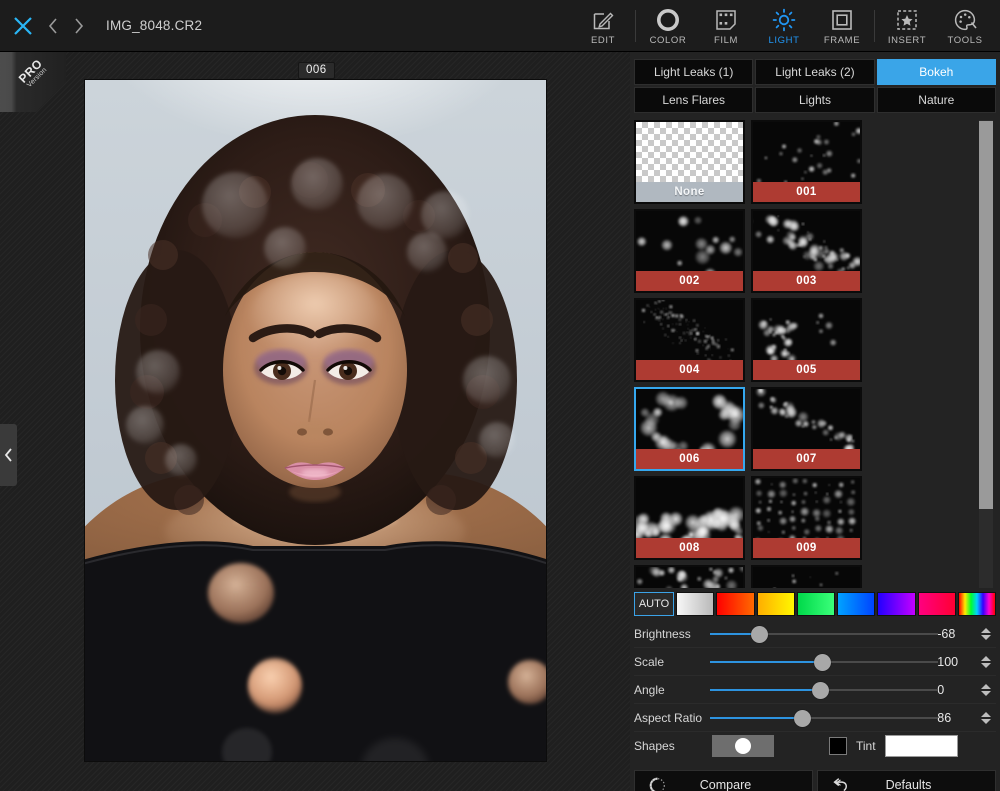  I want to click on slider-stepper-angle, so click(986, 689).